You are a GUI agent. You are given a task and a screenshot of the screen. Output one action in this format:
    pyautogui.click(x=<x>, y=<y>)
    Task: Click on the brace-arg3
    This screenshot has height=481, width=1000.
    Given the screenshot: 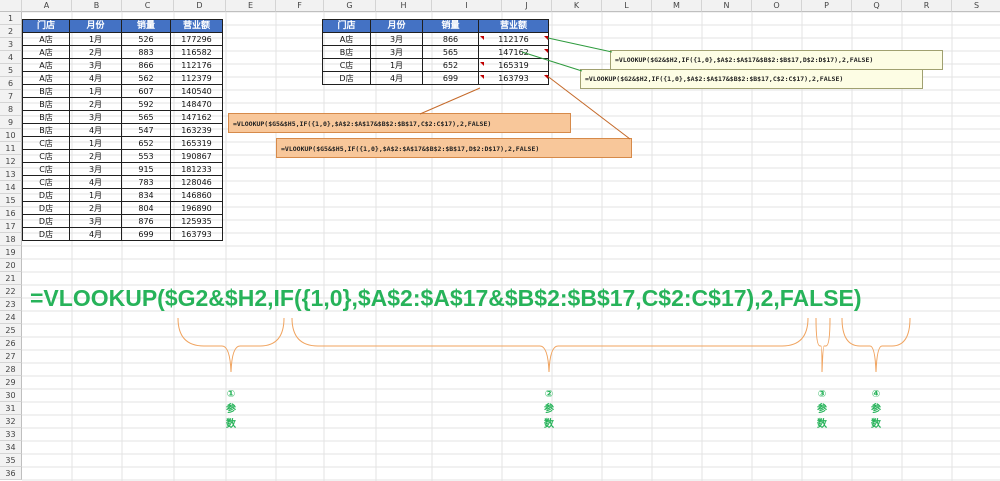 What is the action you would take?
    pyautogui.click(x=823, y=345)
    